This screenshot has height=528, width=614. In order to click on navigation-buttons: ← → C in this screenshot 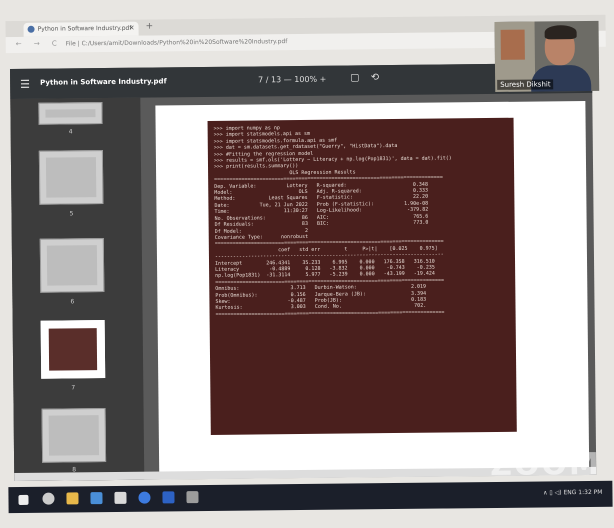, I will do `click(39, 43)`.